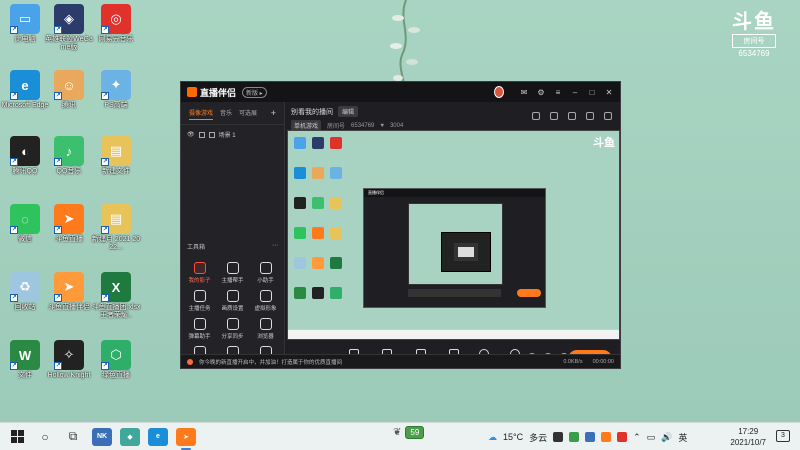 The image size is (800, 450). What do you see at coordinates (400, 92) in the screenshot?
I see `app-titlebar: 直播伴侣 新版 ▸ ✉ ⚙ ≡ – □ ✕` at bounding box center [400, 92].